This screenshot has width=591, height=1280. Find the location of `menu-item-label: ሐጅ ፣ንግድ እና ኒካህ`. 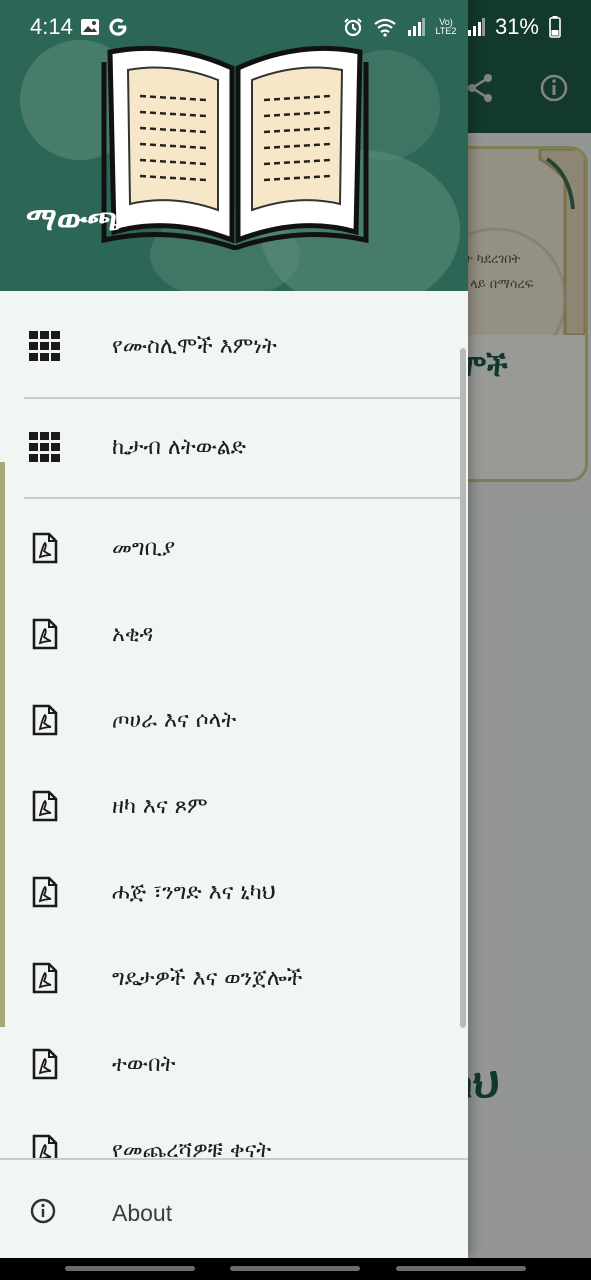

menu-item-label: ሐጅ ፣ንግድ እና ኒካህ is located at coordinates (194, 892).